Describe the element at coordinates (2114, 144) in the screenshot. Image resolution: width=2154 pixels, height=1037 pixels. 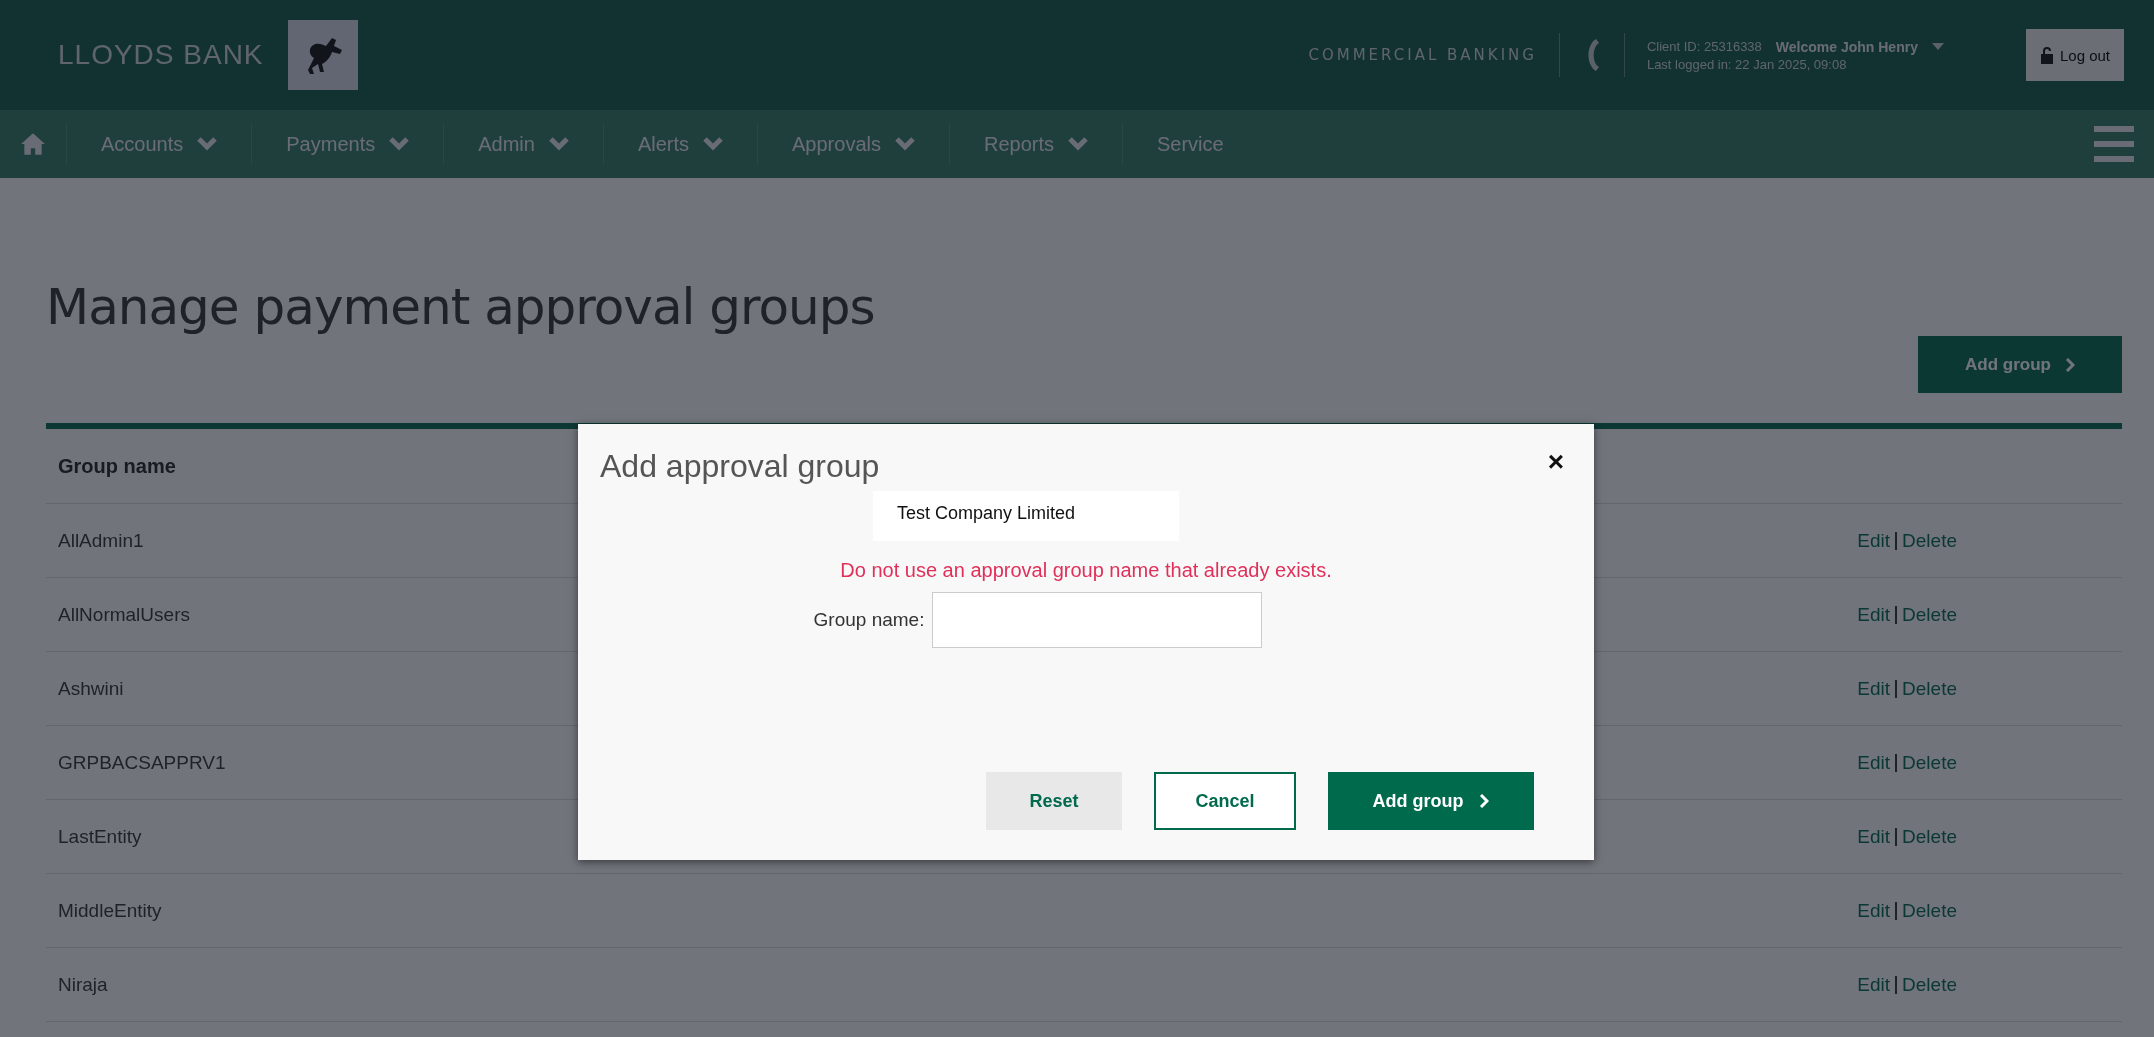
I see `menu-icon` at that location.